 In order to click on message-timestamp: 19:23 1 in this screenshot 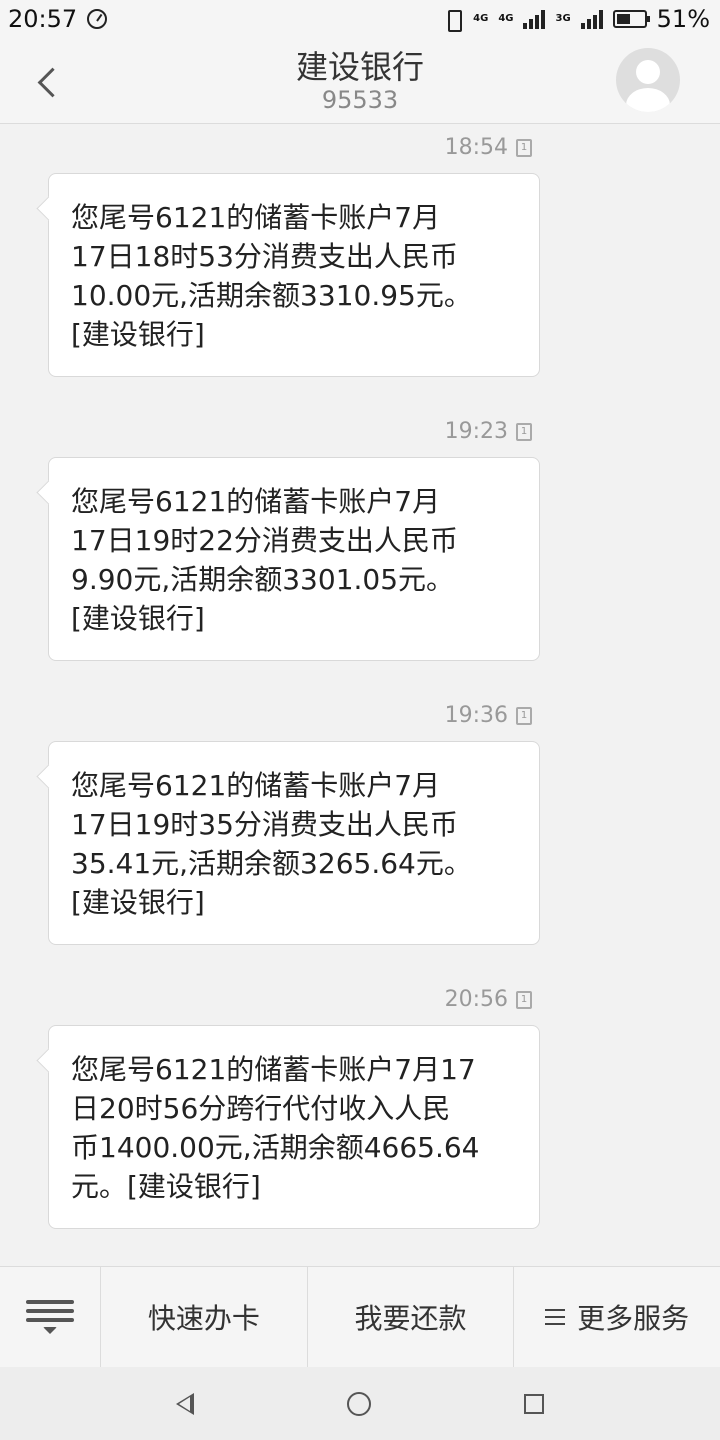, I will do `click(488, 431)`.